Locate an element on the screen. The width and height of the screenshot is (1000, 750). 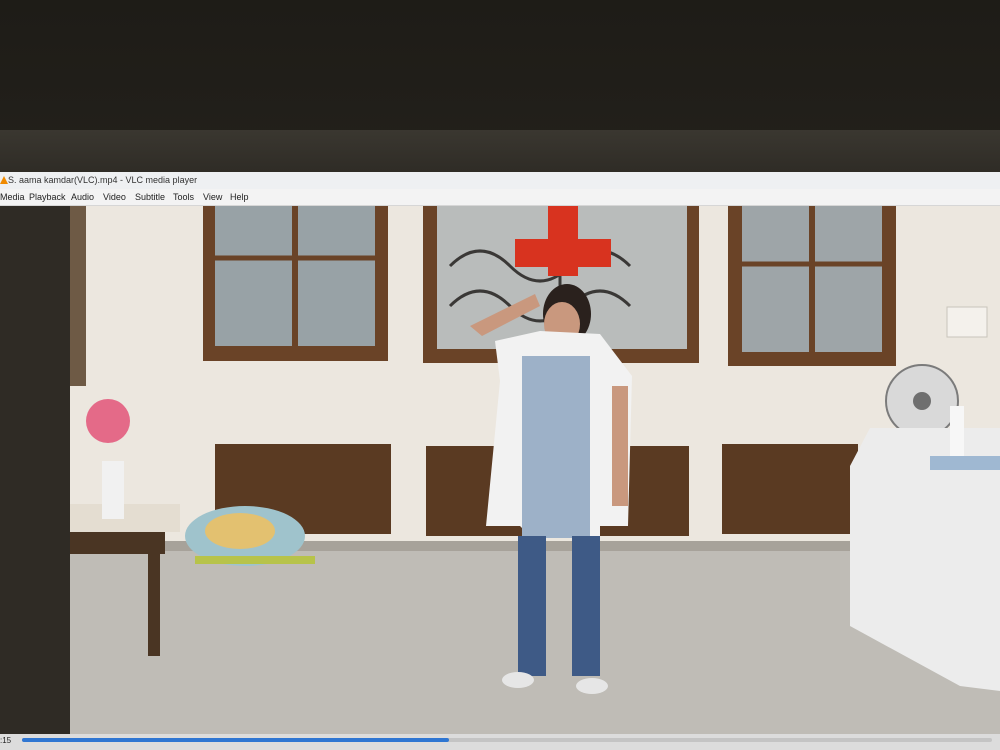
menu-audio: Audio is located at coordinates (82, 197).